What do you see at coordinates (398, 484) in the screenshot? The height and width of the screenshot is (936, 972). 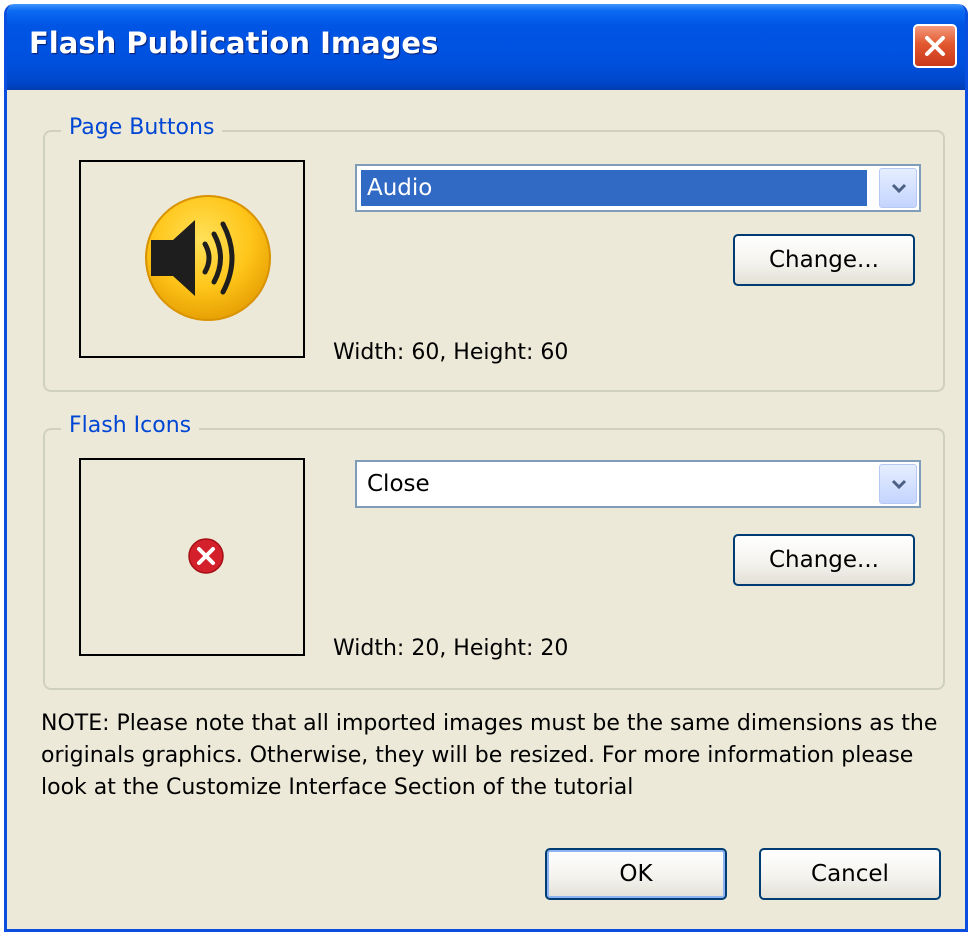 I see `flash-icon-select-value: Close` at bounding box center [398, 484].